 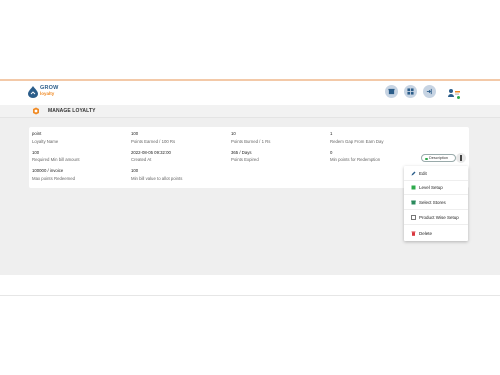 I want to click on logout-icon, so click(x=429, y=91).